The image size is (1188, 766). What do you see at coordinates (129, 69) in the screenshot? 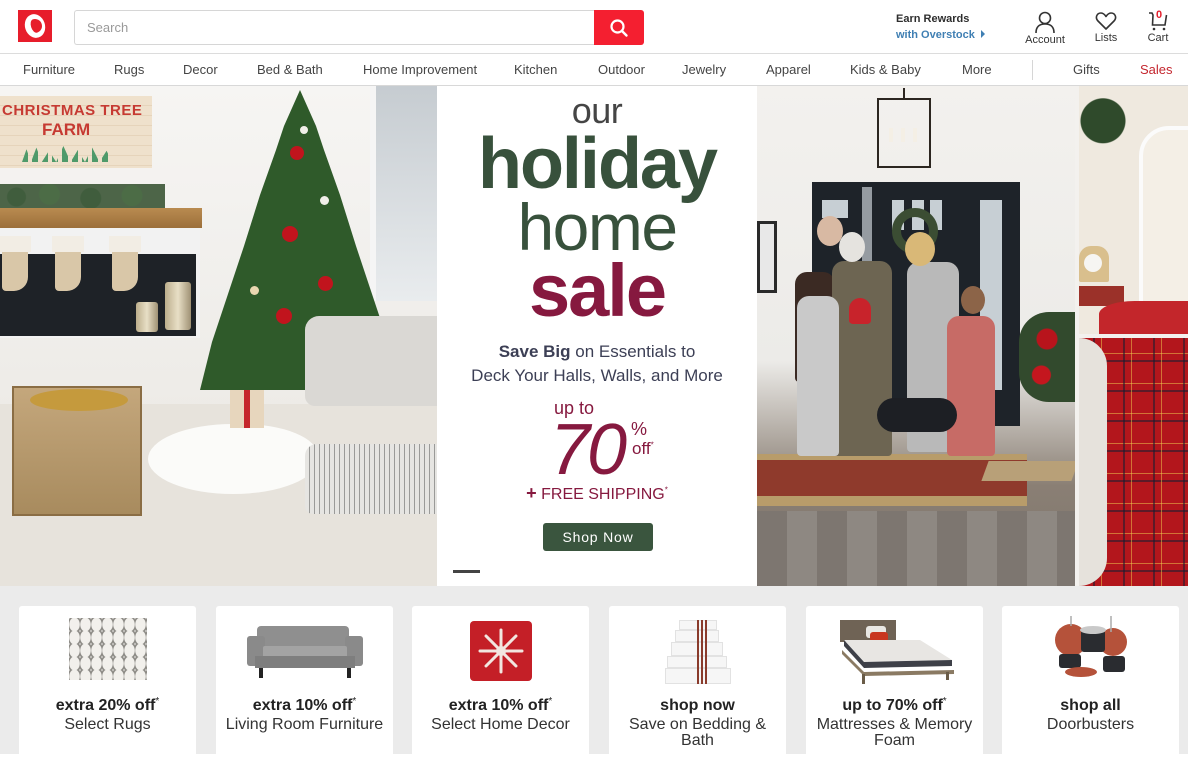
I see `nav-item-rugs: Rugs` at bounding box center [129, 69].